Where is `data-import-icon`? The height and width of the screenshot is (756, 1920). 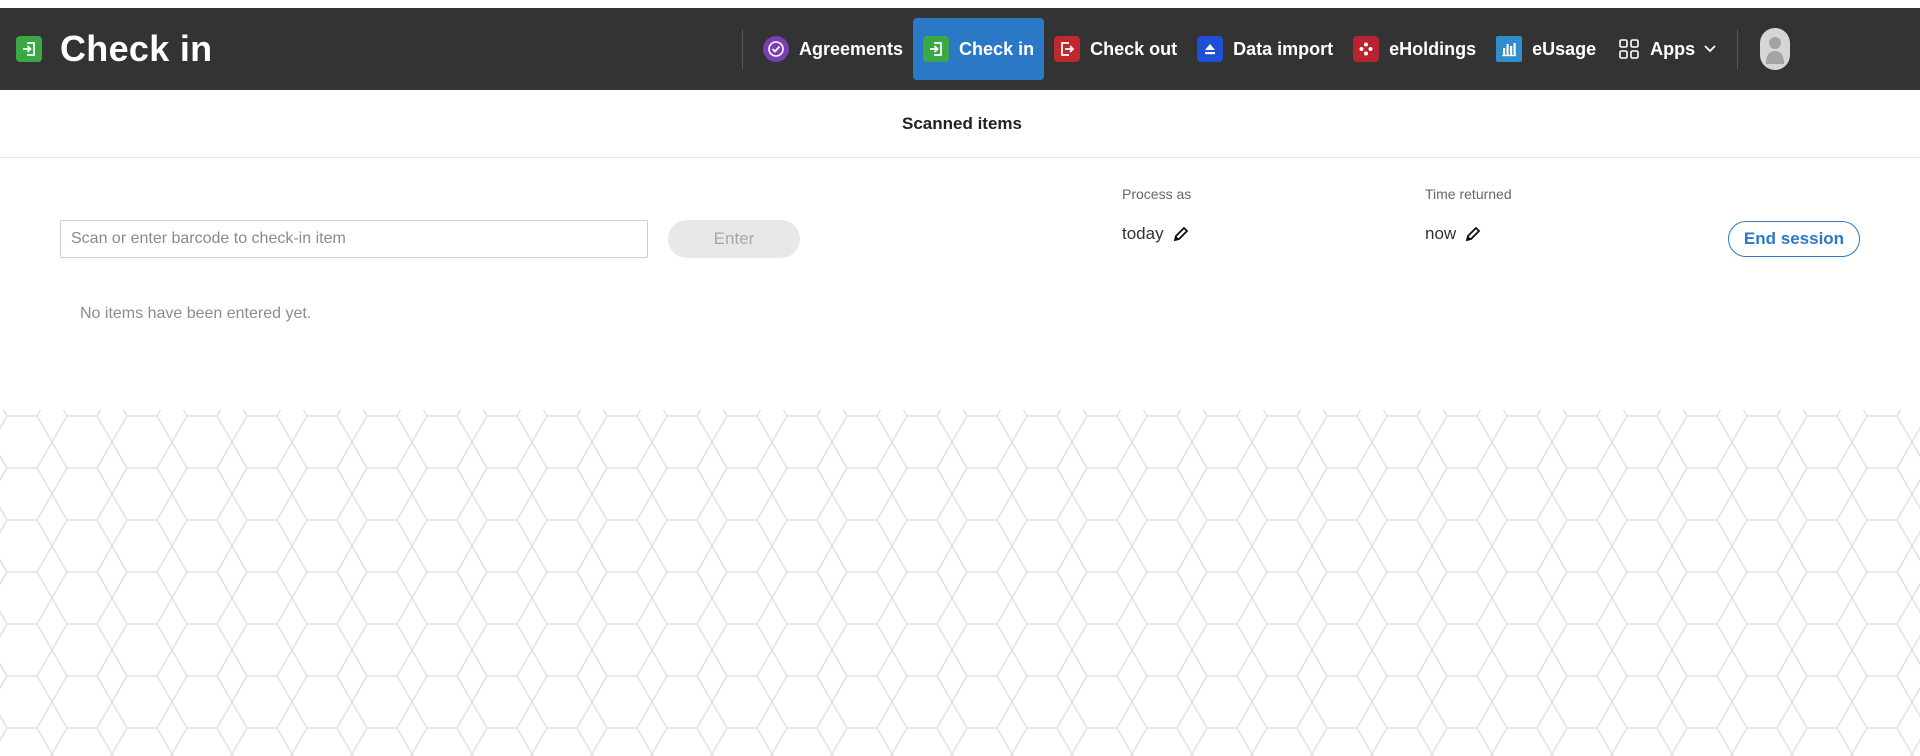 data-import-icon is located at coordinates (1210, 49).